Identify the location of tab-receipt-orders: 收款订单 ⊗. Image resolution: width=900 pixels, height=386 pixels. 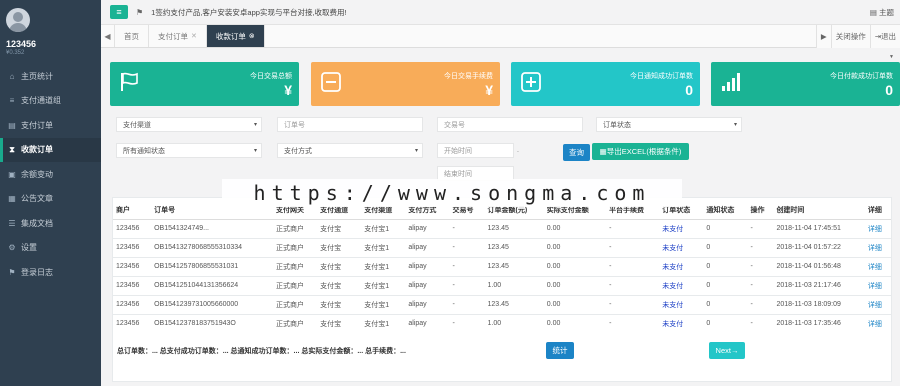
(235, 36).